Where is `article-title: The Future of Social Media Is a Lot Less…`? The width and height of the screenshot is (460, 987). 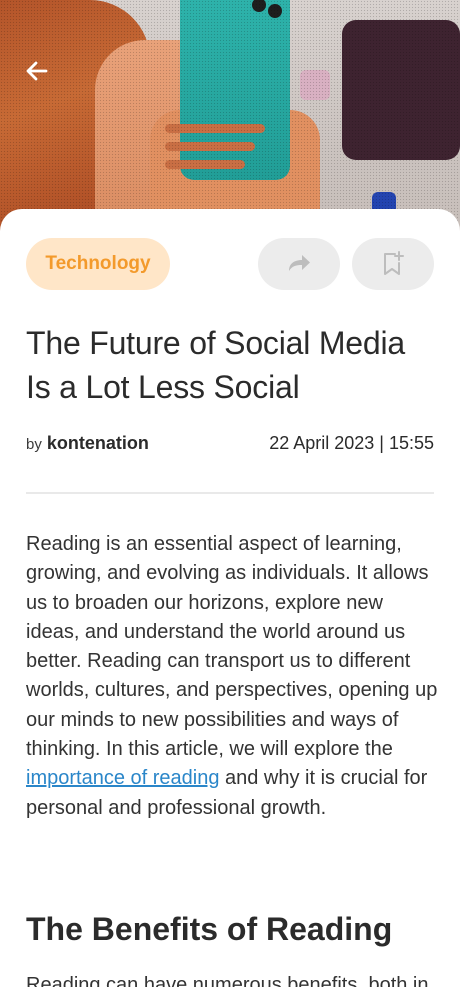
article-title: The Future of Social Media Is a Lot Less… is located at coordinates (215, 365).